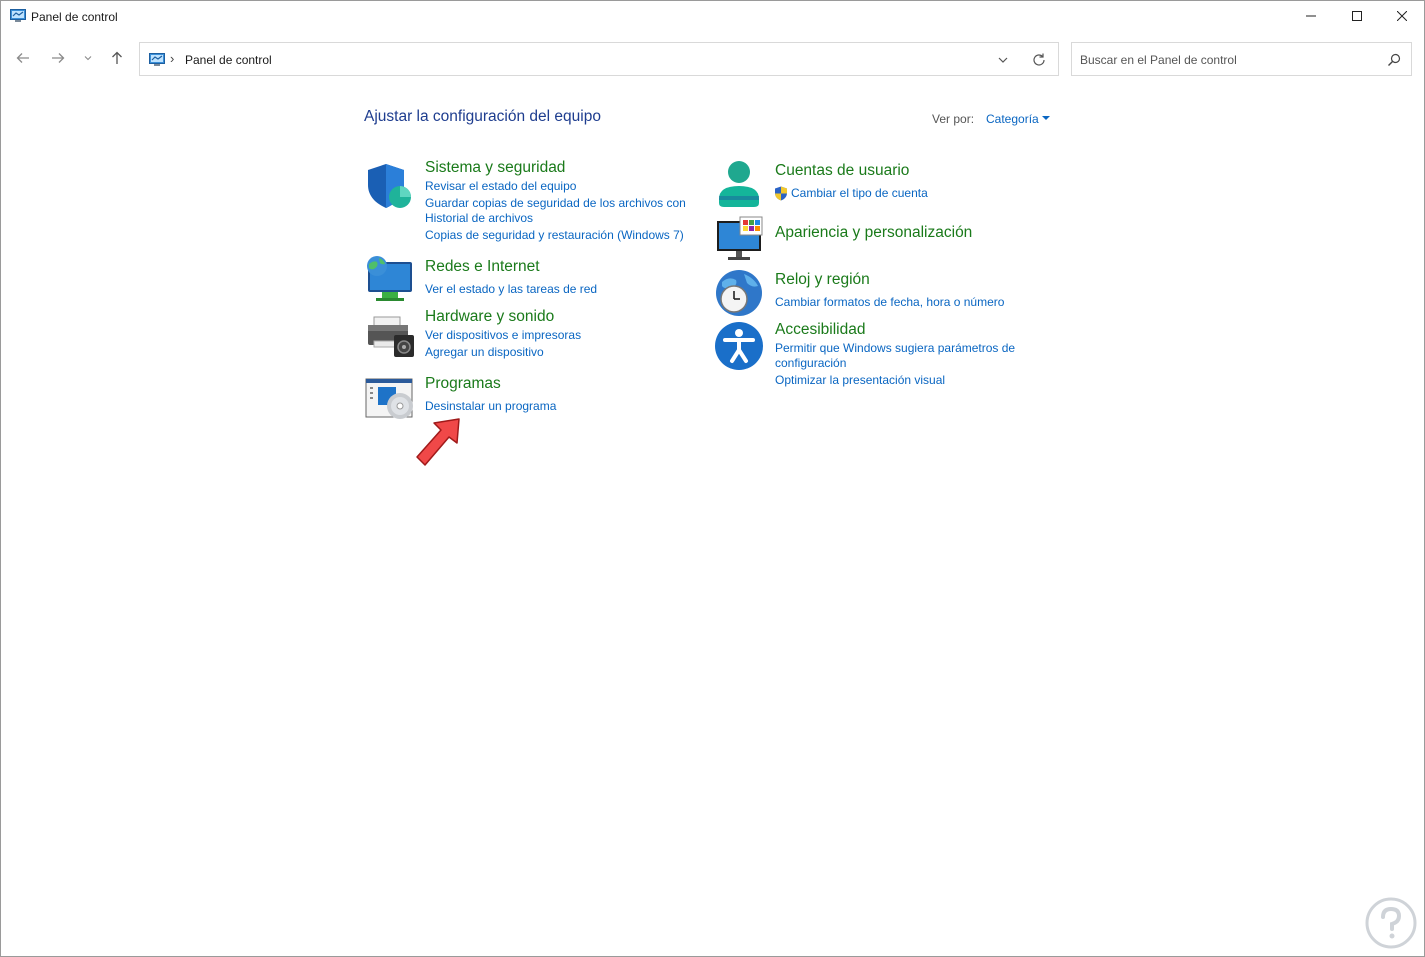  I want to click on up-button, so click(117, 58).